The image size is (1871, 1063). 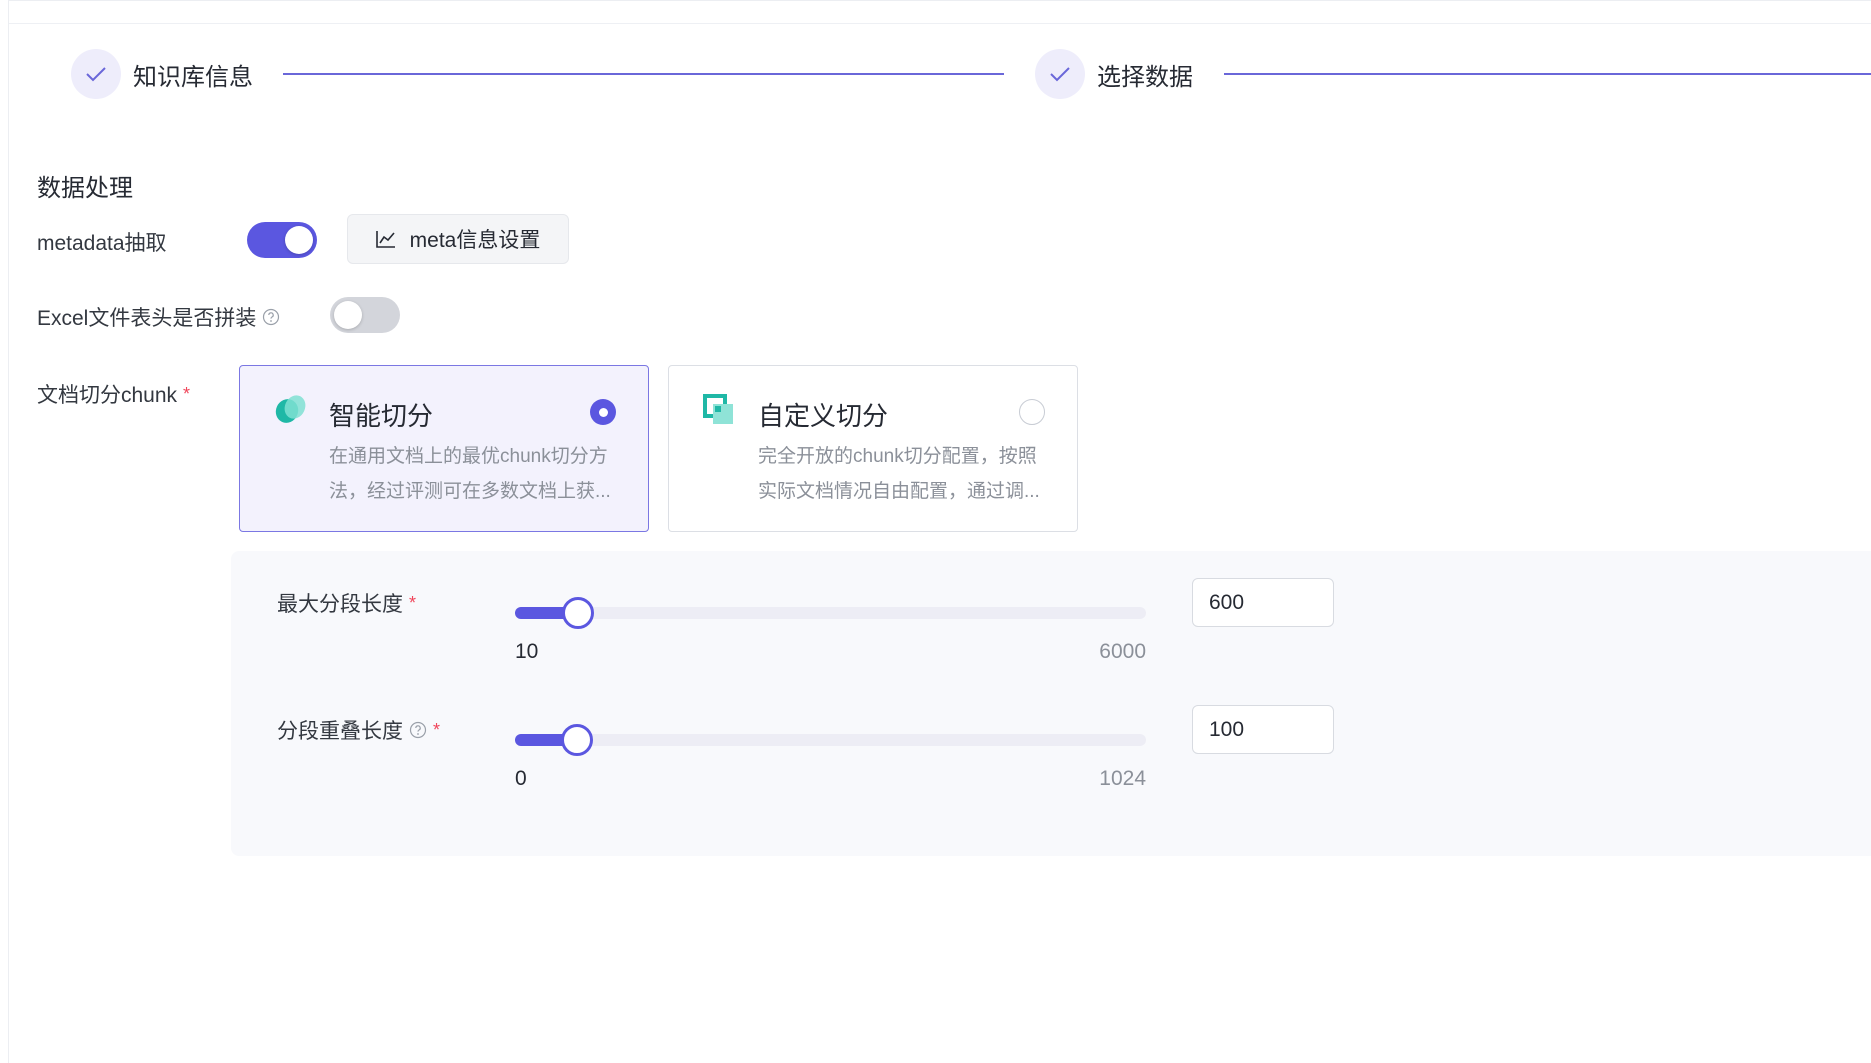 I want to click on meta-settings-label: meta信息设置, so click(x=475, y=240).